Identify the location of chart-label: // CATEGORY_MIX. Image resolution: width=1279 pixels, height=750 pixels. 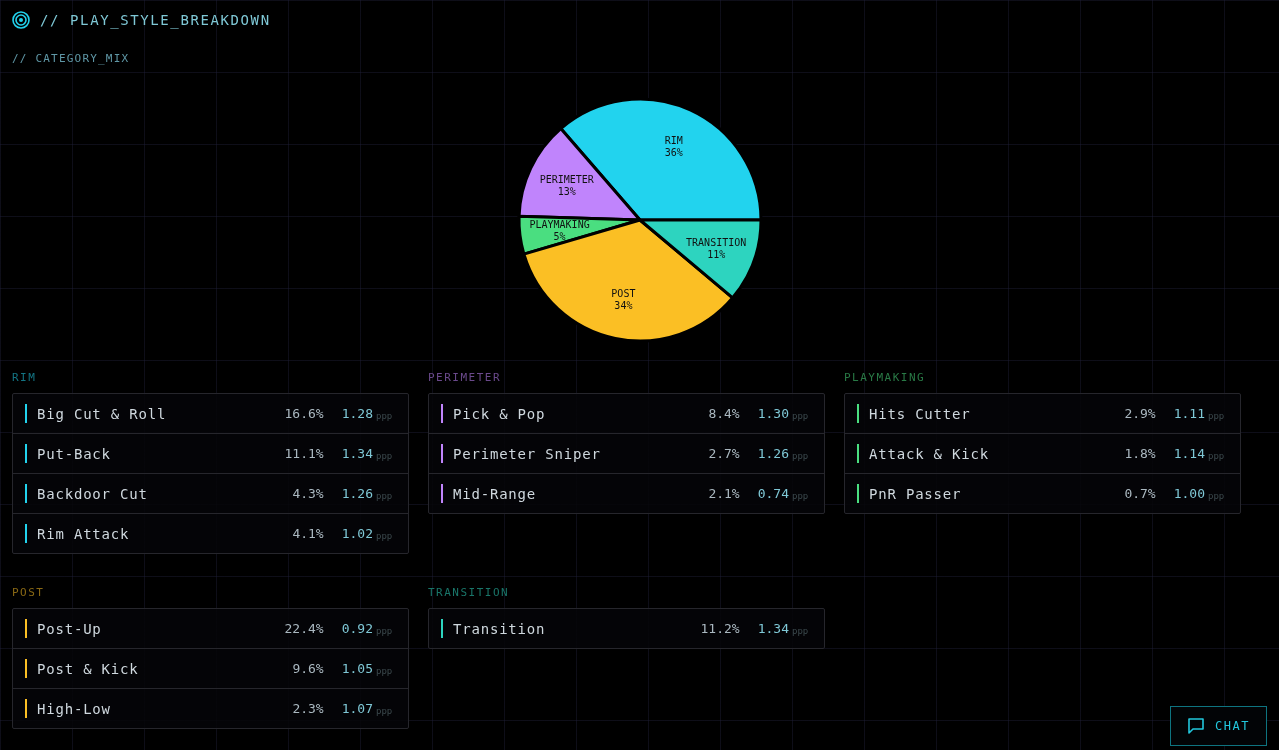
(71, 58).